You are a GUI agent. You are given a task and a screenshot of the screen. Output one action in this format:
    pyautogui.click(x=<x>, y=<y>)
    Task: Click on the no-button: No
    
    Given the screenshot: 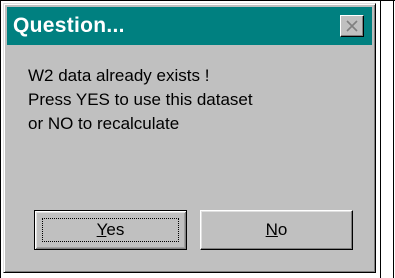 What is the action you would take?
    pyautogui.click(x=276, y=230)
    